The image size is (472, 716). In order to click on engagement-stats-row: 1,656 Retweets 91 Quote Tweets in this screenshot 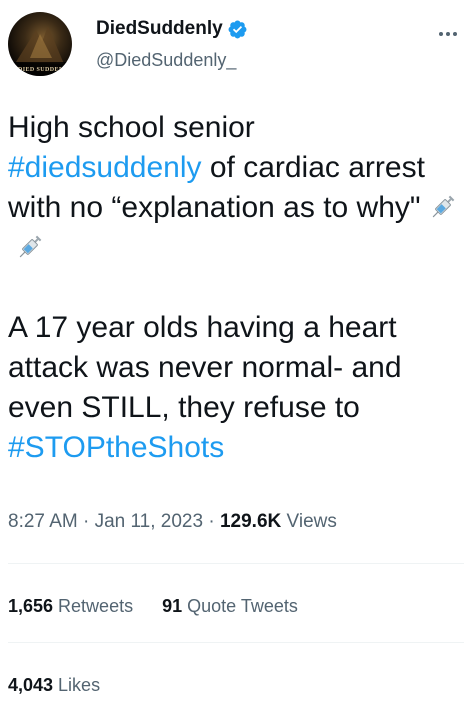, I will do `click(153, 606)`.